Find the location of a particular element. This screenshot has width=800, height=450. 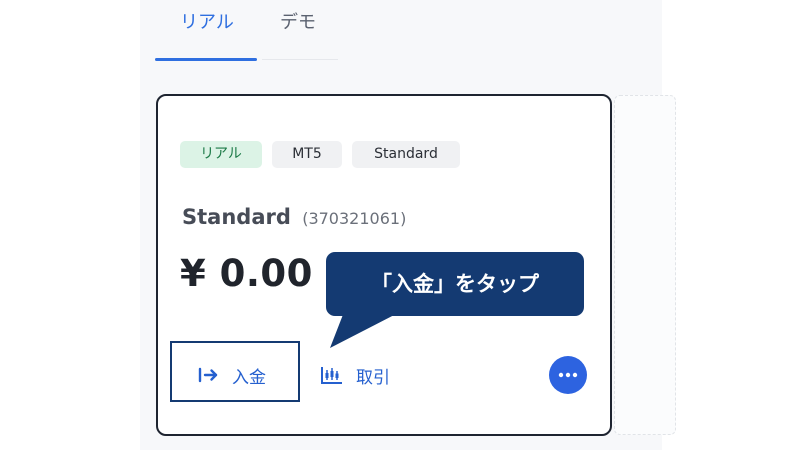

next-account-card is located at coordinates (645, 265).